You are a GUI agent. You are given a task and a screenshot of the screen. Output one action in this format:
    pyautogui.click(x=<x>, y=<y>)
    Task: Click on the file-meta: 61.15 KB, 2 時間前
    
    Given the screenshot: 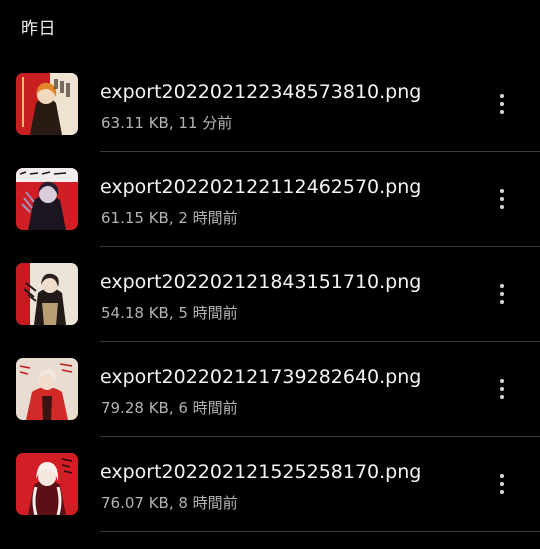 What is the action you would take?
    pyautogui.click(x=169, y=218)
    